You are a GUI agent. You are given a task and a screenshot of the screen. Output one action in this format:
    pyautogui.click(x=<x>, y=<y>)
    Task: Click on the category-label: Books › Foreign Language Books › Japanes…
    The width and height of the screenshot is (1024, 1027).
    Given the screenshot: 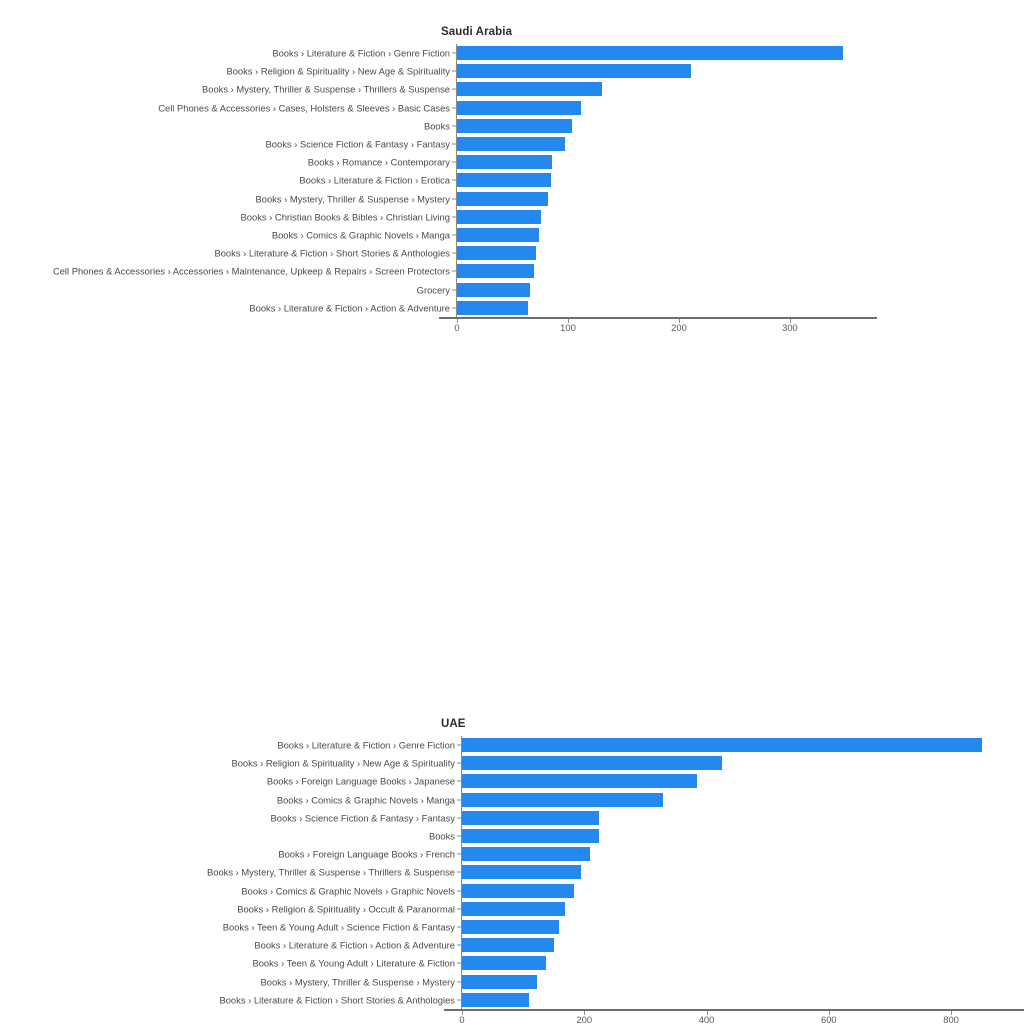 What is the action you would take?
    pyautogui.click(x=360, y=781)
    